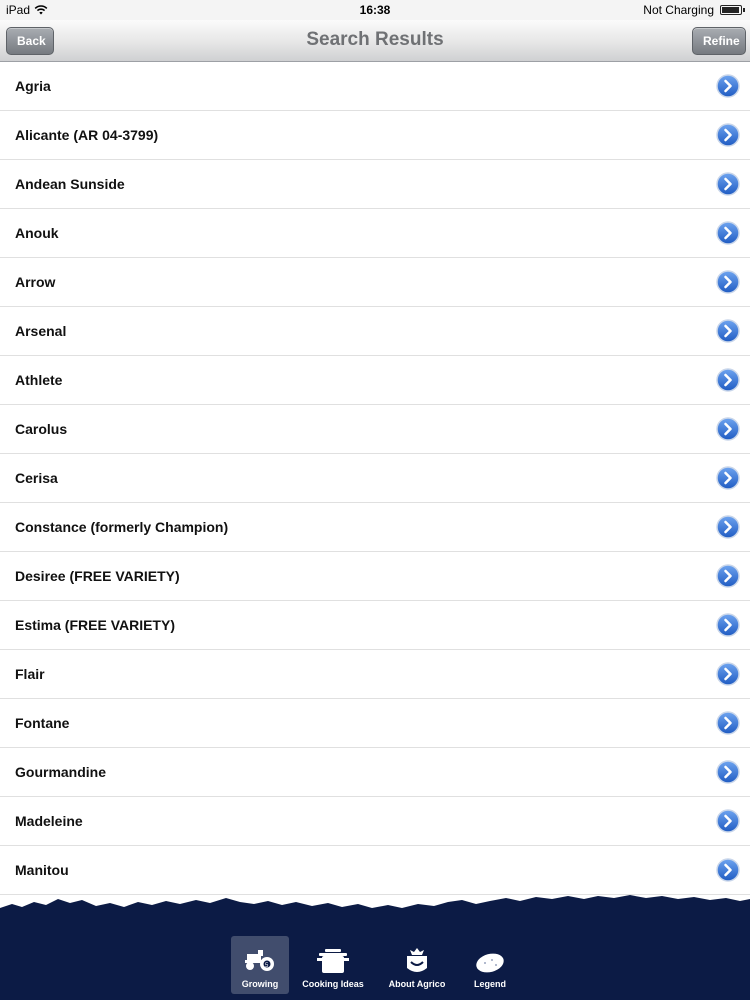 This screenshot has height=1000, width=750. What do you see at coordinates (42, 723) in the screenshot?
I see `list-item-label: Fontane` at bounding box center [42, 723].